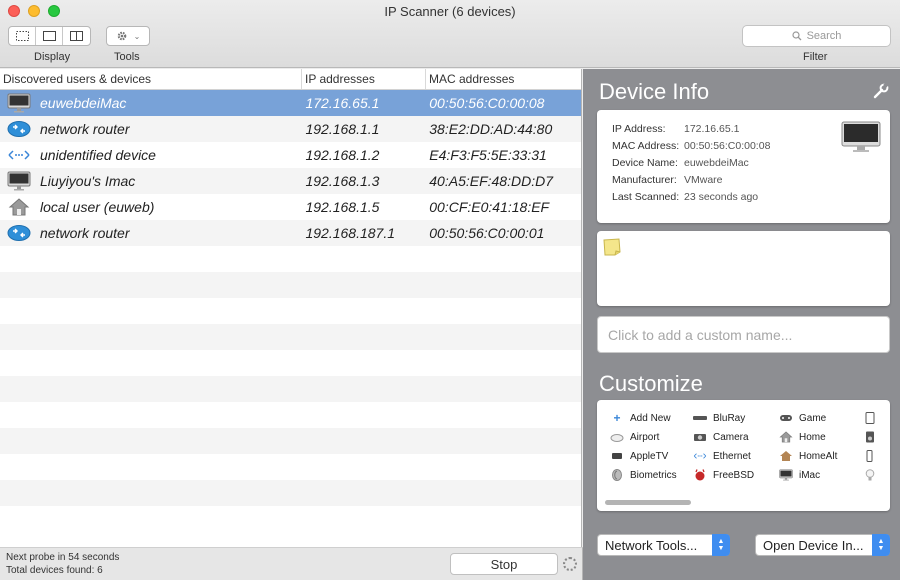 Image resolution: width=900 pixels, height=580 pixels. I want to click on customize-item-label: HomeAlt, so click(818, 456).